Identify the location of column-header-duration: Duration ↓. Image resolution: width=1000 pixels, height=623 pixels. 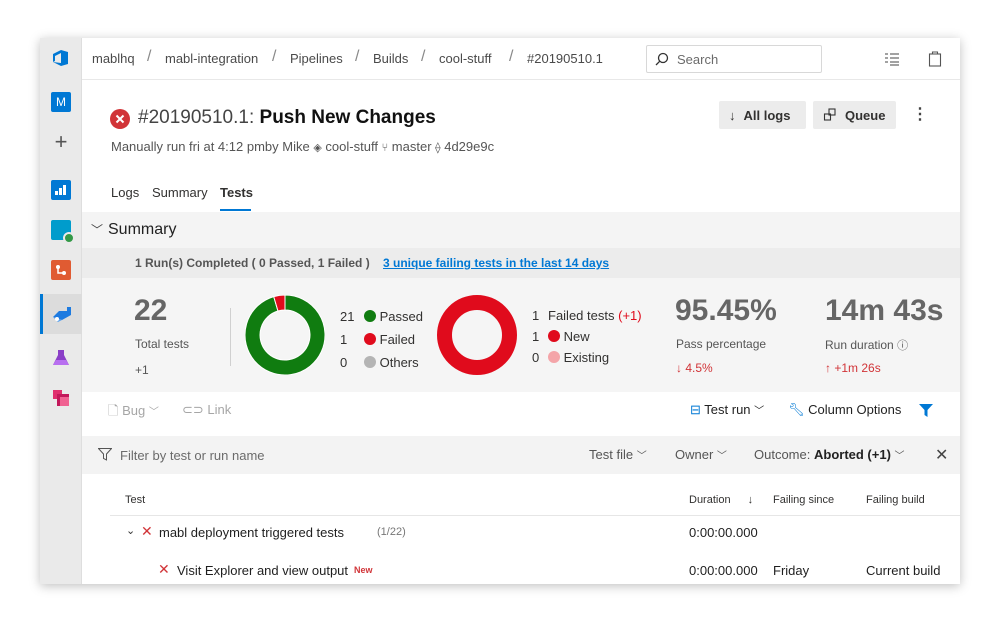
(721, 500).